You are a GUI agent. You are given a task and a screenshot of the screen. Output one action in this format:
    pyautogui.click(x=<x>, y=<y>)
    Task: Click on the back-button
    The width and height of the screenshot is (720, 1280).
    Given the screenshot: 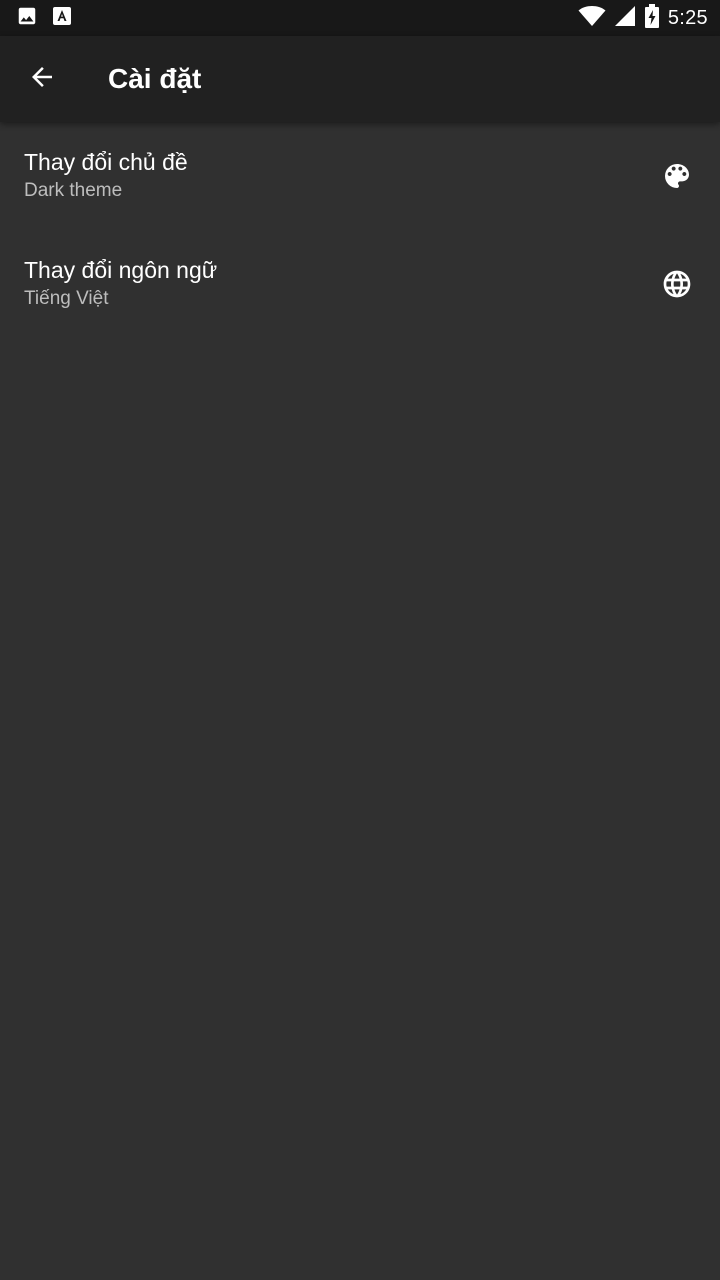 What is the action you would take?
    pyautogui.click(x=42, y=79)
    